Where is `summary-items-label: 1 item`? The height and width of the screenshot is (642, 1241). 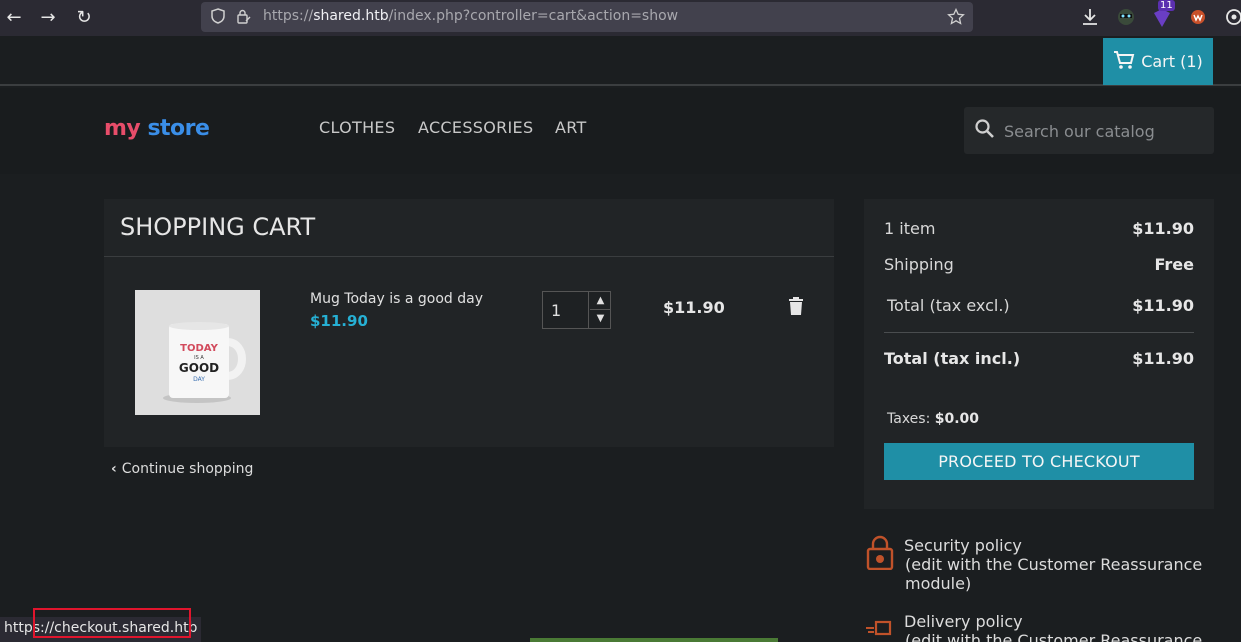
summary-items-label: 1 item is located at coordinates (910, 228).